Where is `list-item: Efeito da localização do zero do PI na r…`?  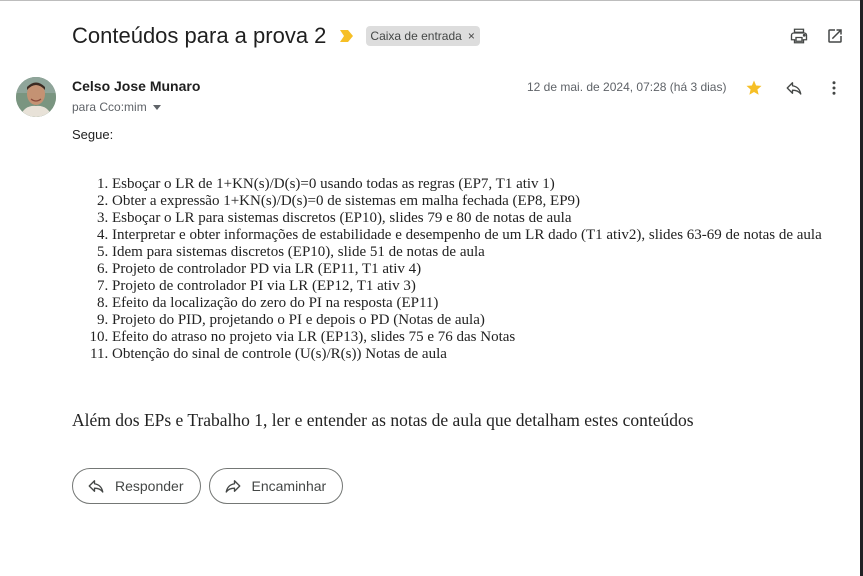 list-item: Efeito da localização do zero do PI na r… is located at coordinates (487, 303).